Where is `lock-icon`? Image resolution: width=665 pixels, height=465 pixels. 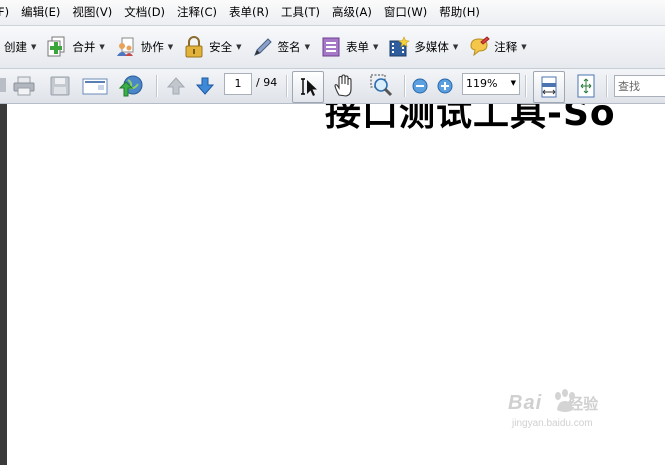
lock-icon is located at coordinates (194, 47).